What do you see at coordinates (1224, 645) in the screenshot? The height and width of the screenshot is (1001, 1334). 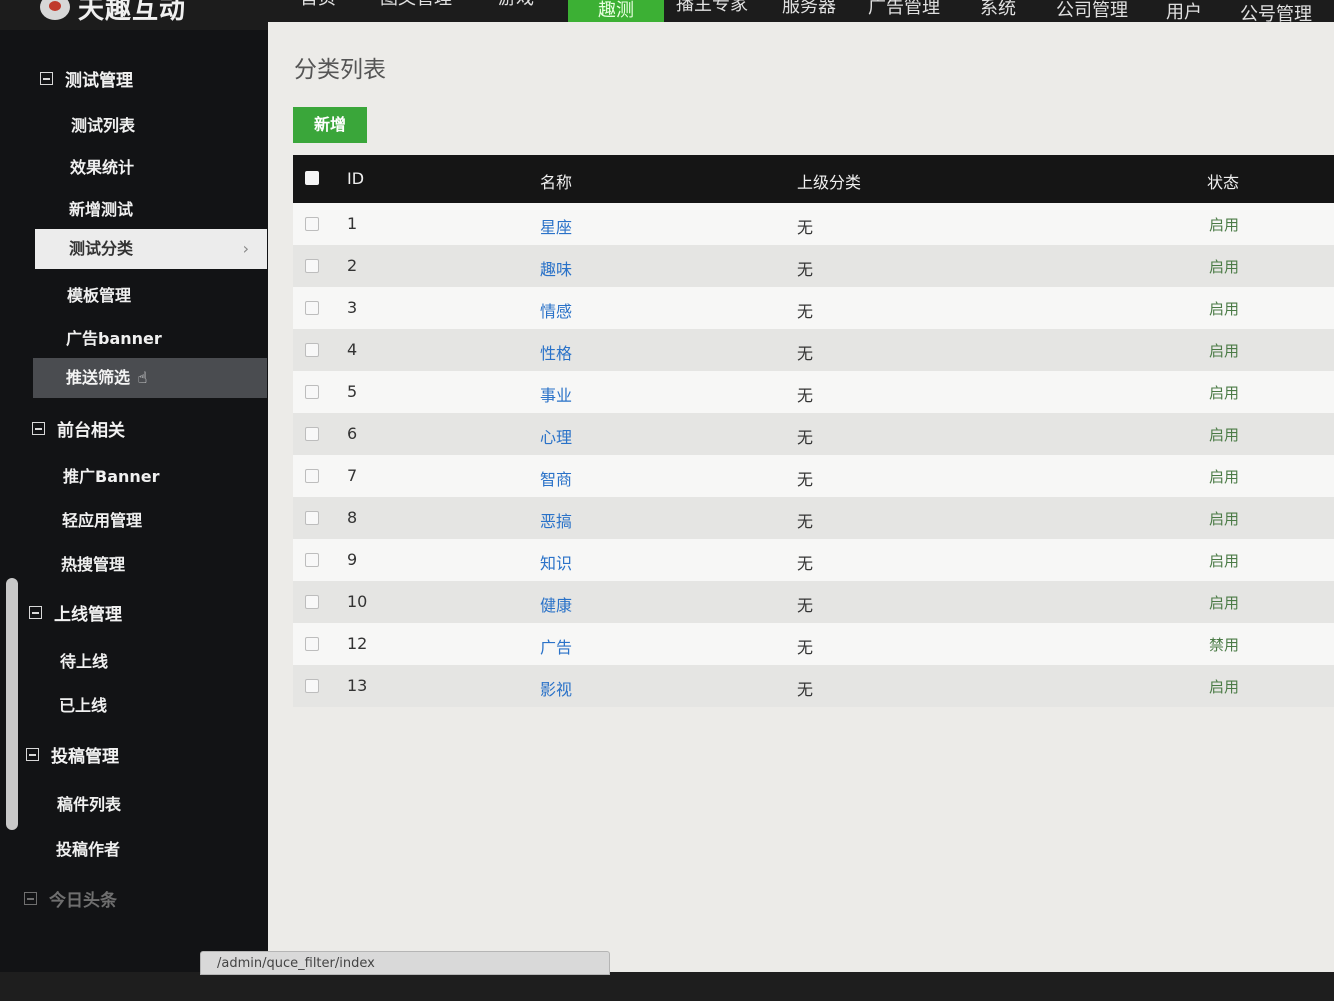 I see `row-status: 禁用` at bounding box center [1224, 645].